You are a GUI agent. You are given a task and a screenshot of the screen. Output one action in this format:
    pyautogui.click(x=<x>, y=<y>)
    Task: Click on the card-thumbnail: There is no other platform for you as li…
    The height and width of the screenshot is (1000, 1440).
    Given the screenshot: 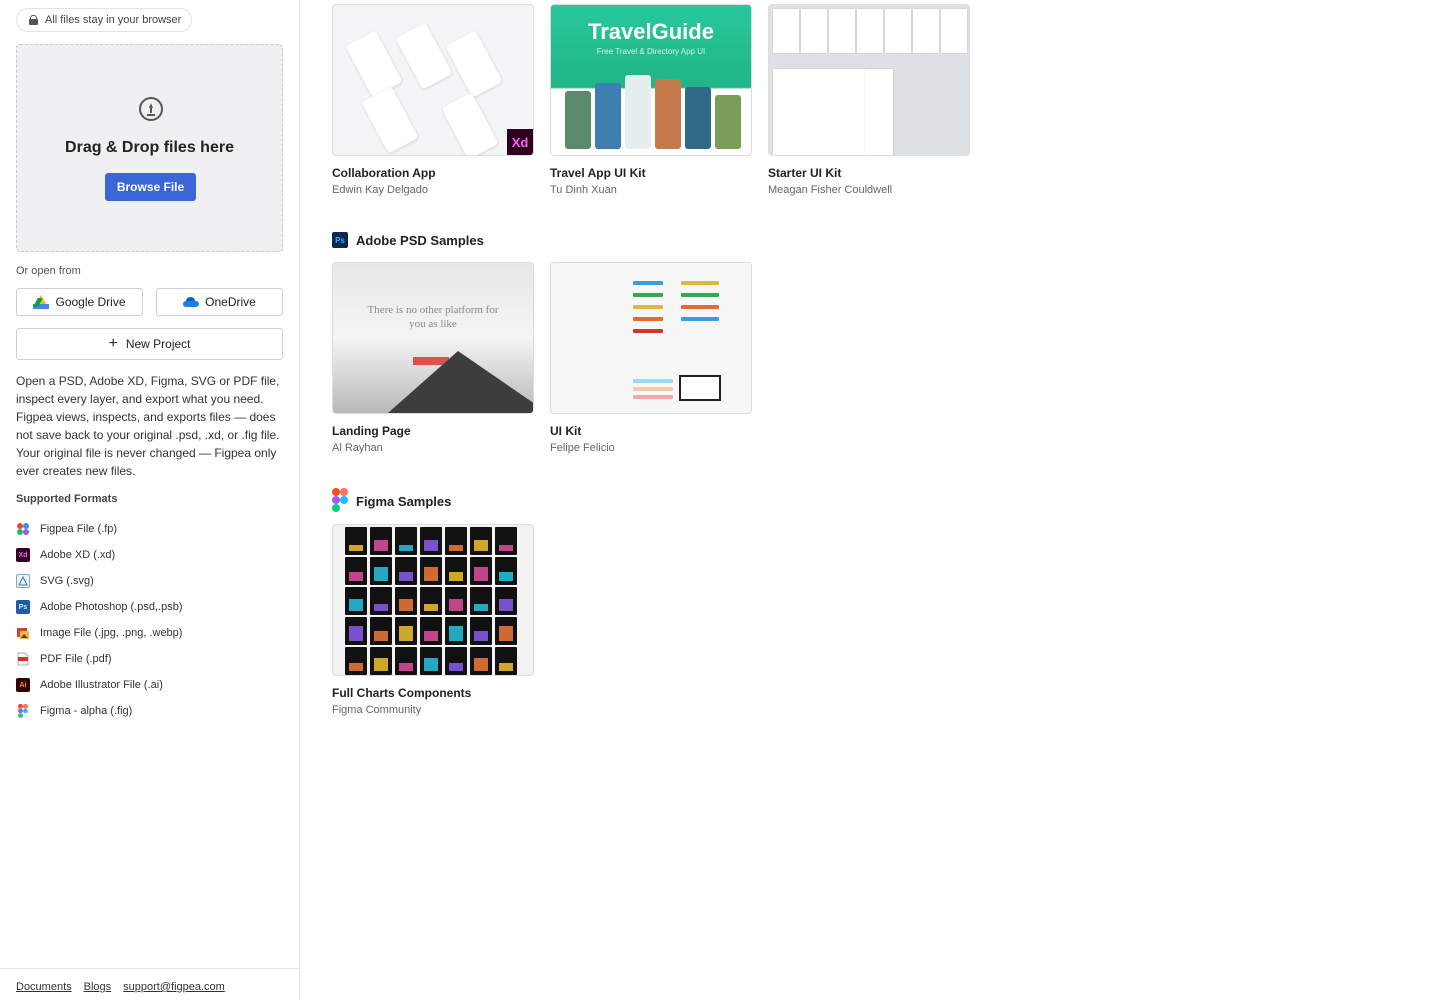 What is the action you would take?
    pyautogui.click(x=433, y=338)
    